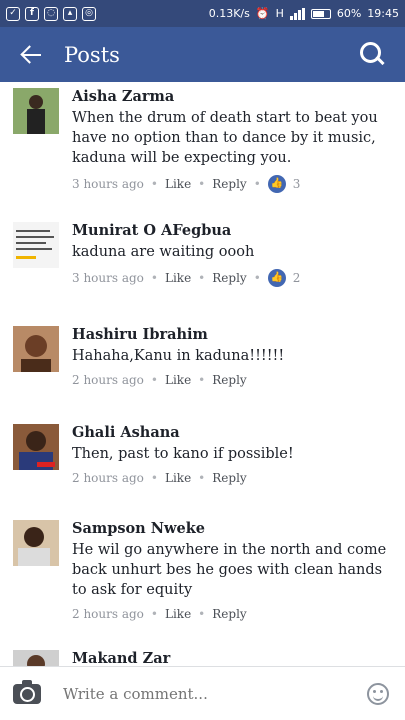 The width and height of the screenshot is (405, 720). Describe the element at coordinates (163, 252) in the screenshot. I see `comment-text: kaduna are waiting oooh` at that location.